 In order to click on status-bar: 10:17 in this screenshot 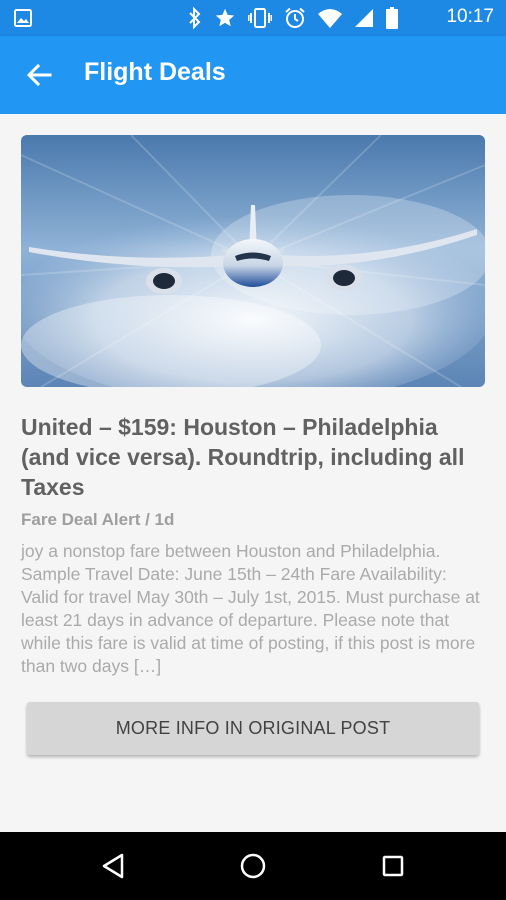, I will do `click(253, 18)`.